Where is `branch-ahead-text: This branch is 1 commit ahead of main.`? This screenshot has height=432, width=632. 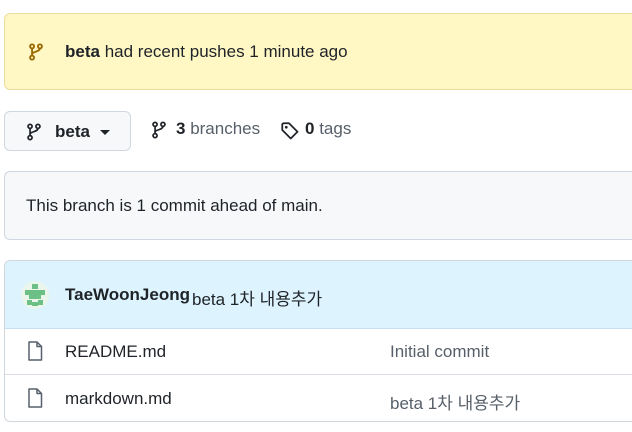
branch-ahead-text: This branch is 1 commit ahead of main. is located at coordinates (174, 205).